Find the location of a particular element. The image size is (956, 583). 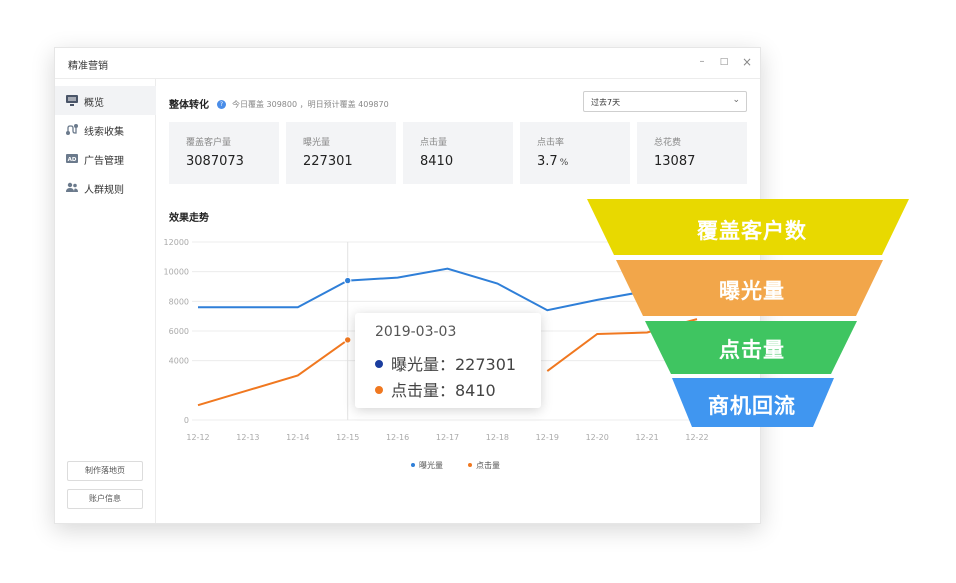

funnel-label-exposure: 曝光量 is located at coordinates (752, 291).